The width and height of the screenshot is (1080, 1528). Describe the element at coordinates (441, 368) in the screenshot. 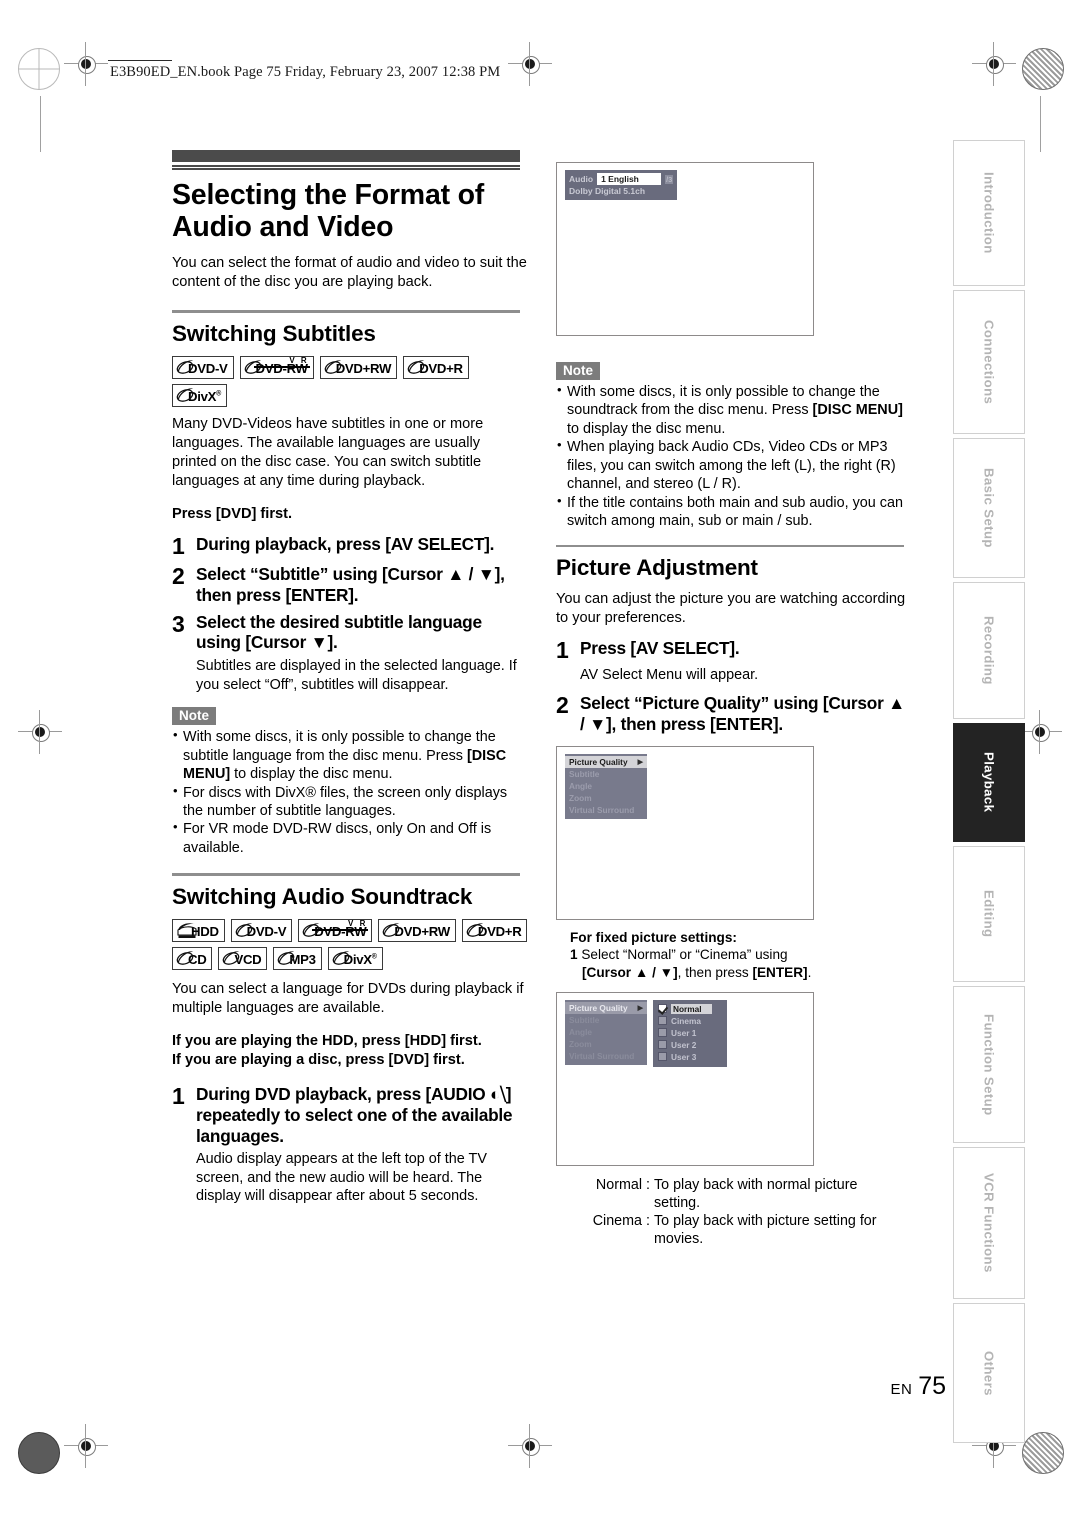

I see `disc-badge-label: DVD+R` at that location.